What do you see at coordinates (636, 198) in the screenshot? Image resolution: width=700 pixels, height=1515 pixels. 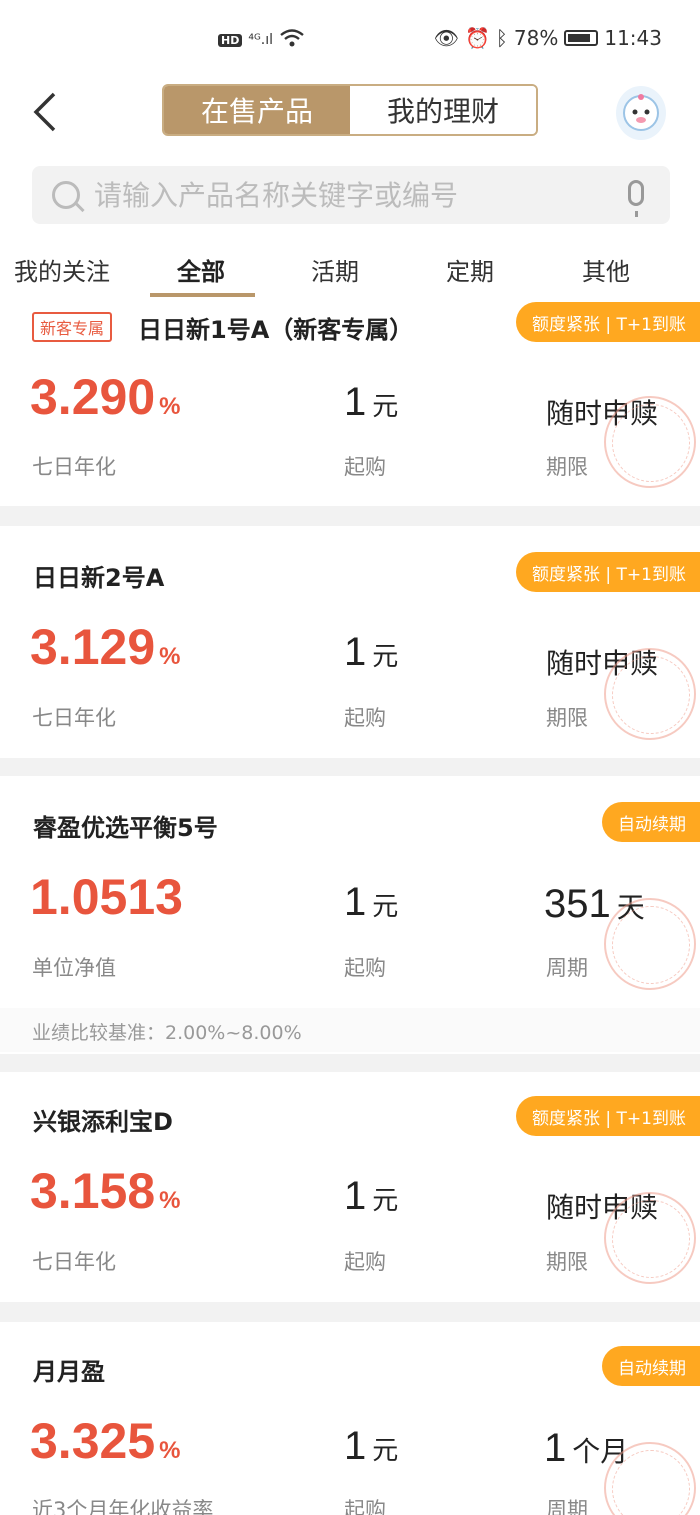 I see `microphone-icon` at bounding box center [636, 198].